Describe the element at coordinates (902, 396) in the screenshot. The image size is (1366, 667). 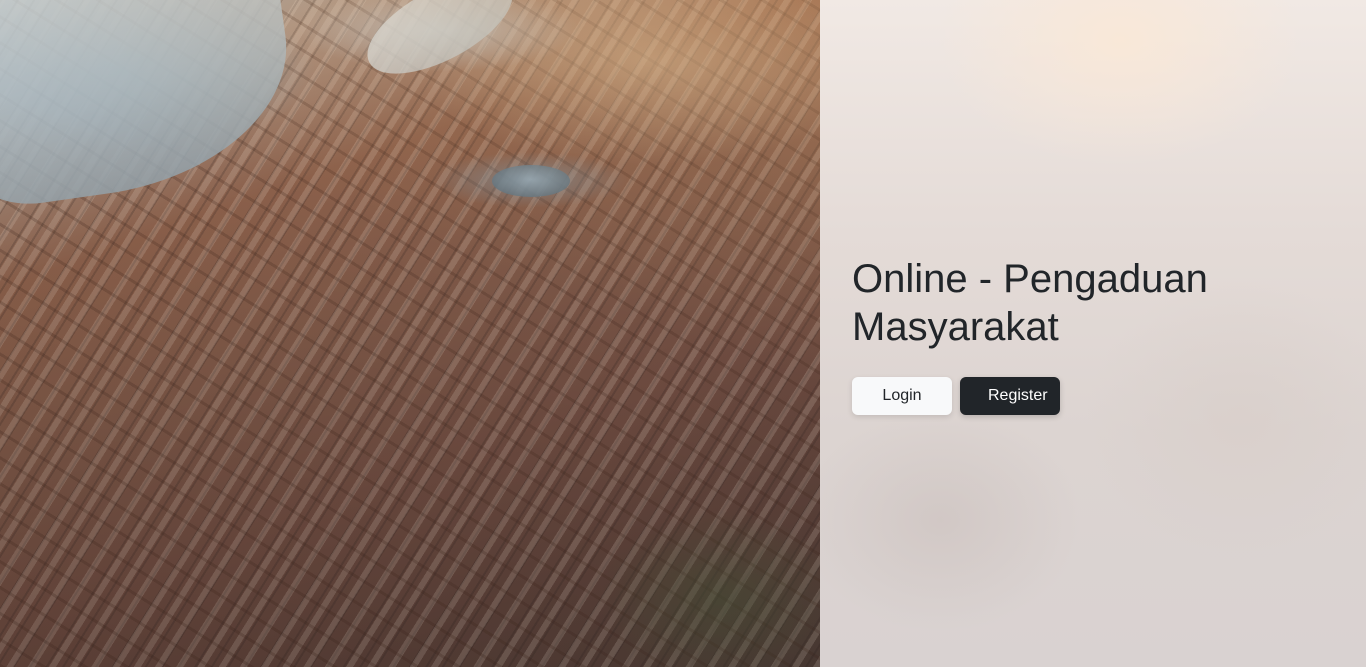
I see `login-button: Login` at that location.